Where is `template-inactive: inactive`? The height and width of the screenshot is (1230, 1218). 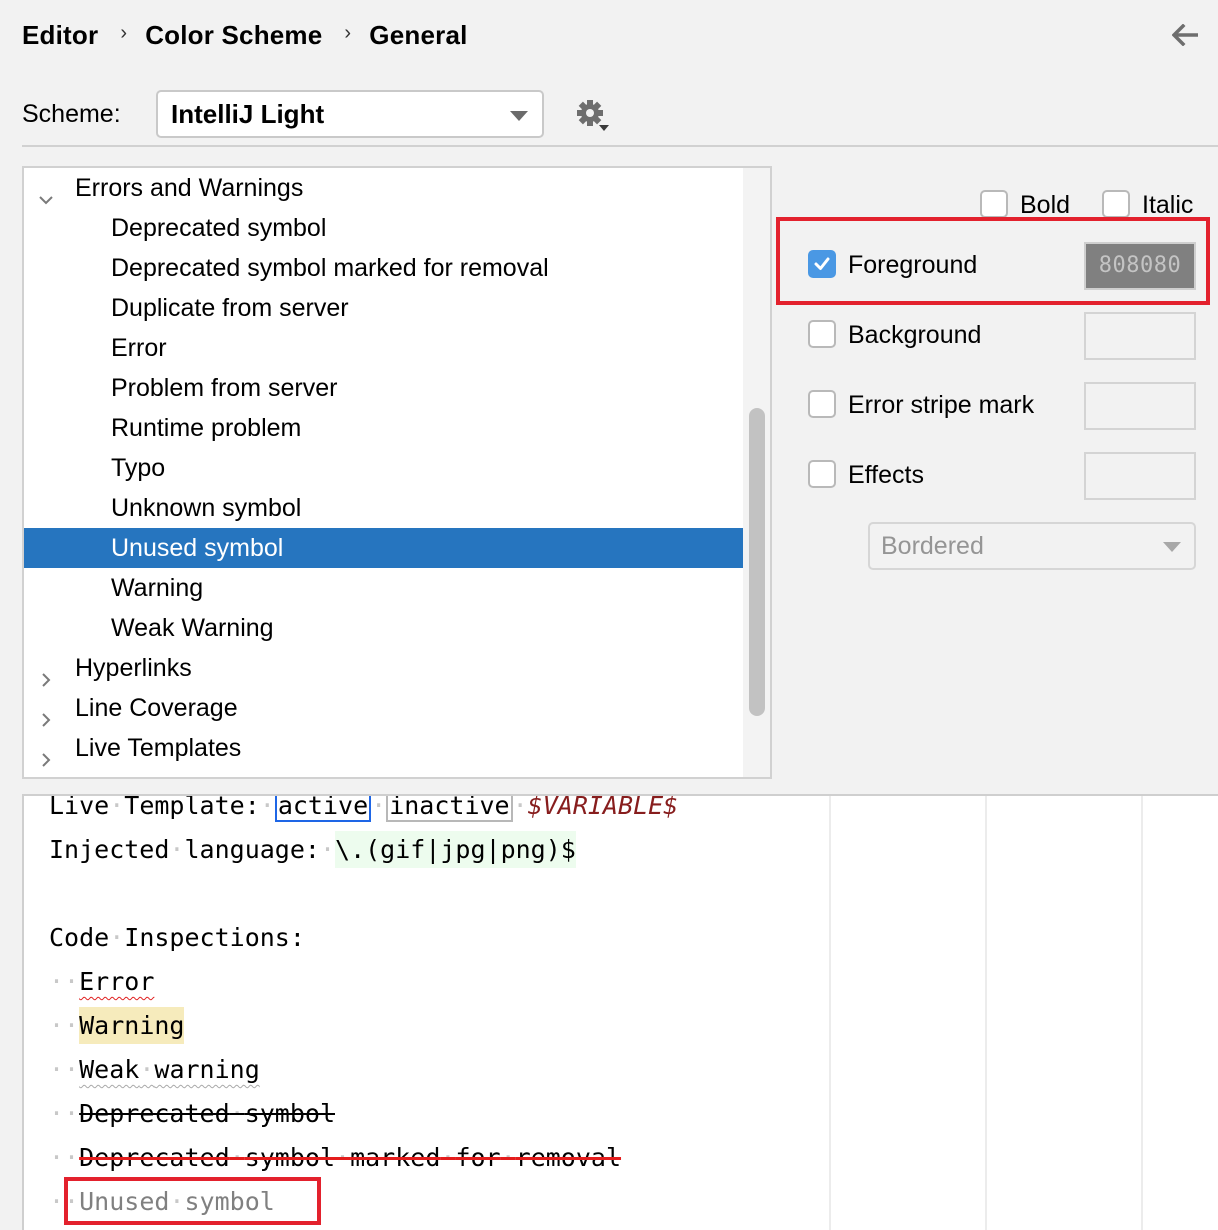 template-inactive: inactive is located at coordinates (449, 809).